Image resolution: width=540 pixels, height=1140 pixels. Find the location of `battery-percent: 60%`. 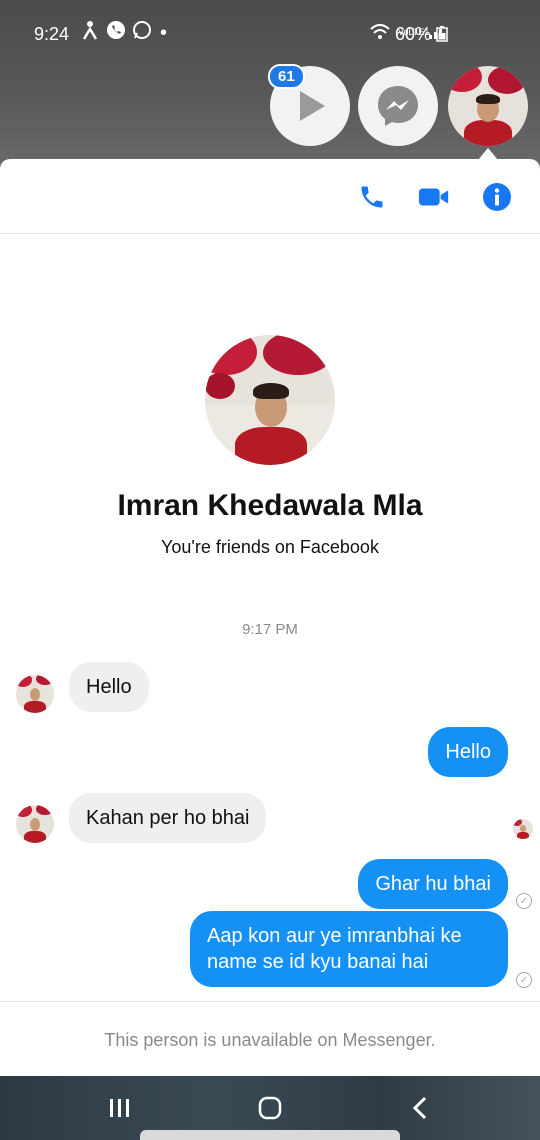

battery-percent: 60% is located at coordinates (412, 34).